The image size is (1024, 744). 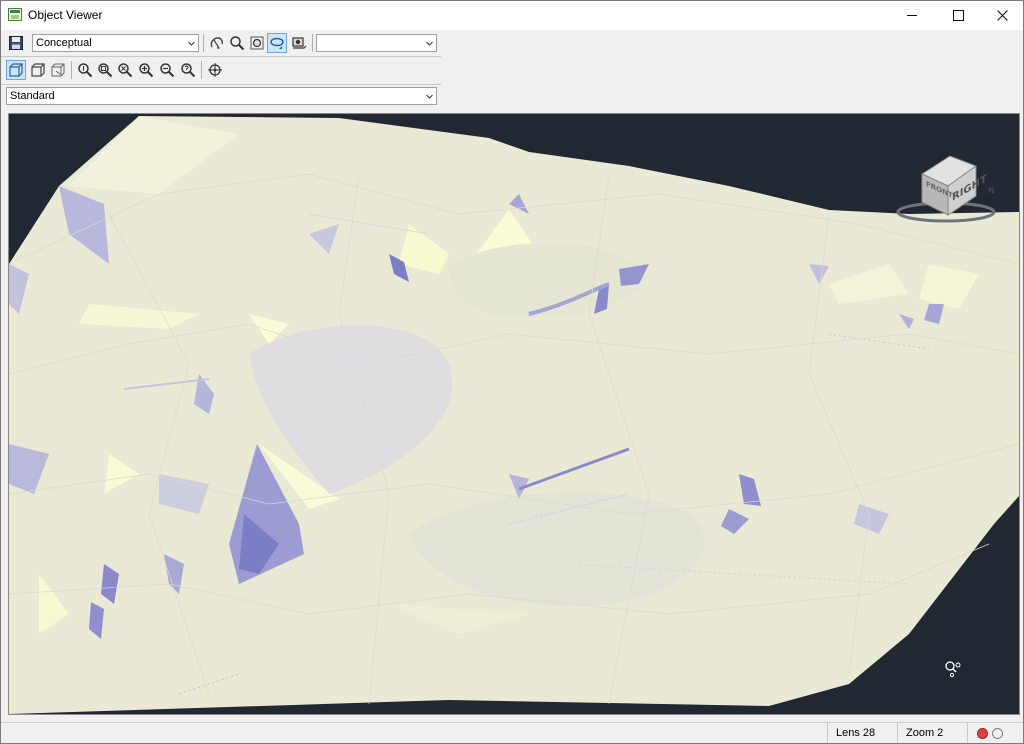 I want to click on maximize-button, so click(x=958, y=15).